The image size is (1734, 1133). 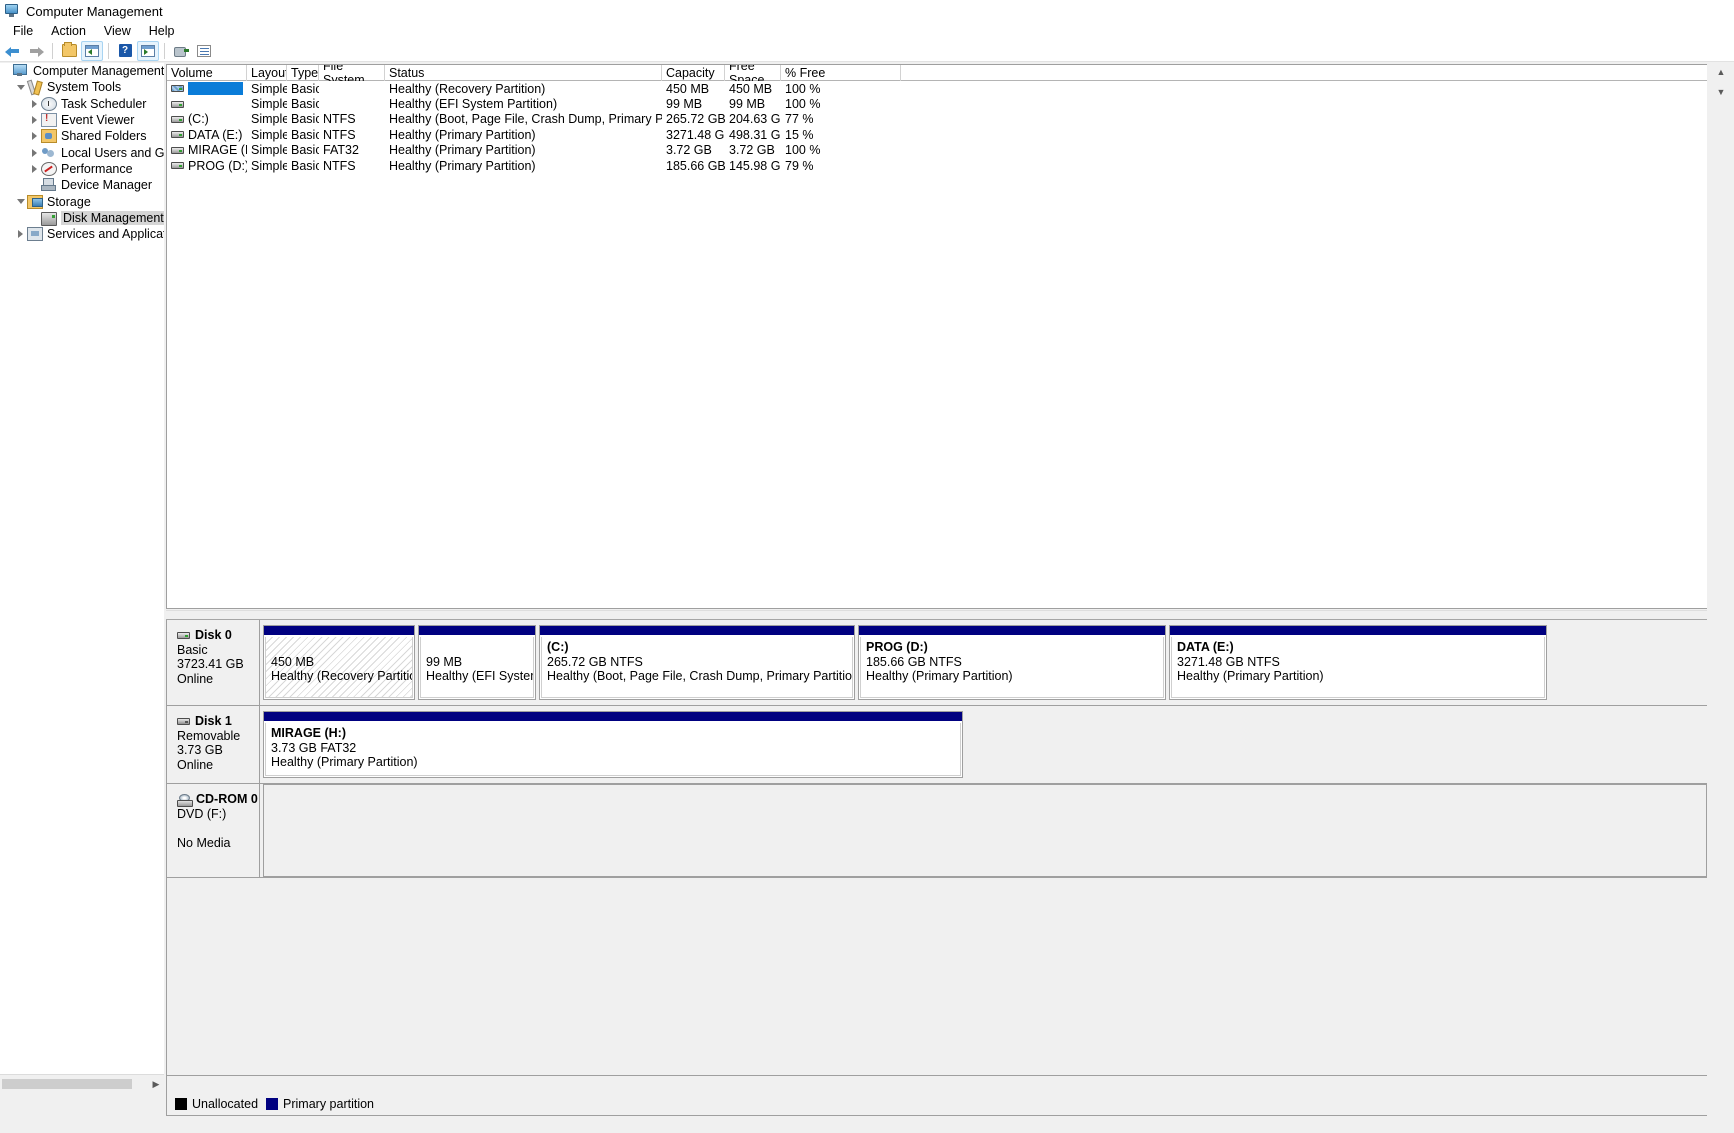 What do you see at coordinates (523, 73) in the screenshot?
I see `column-header-status: Status` at bounding box center [523, 73].